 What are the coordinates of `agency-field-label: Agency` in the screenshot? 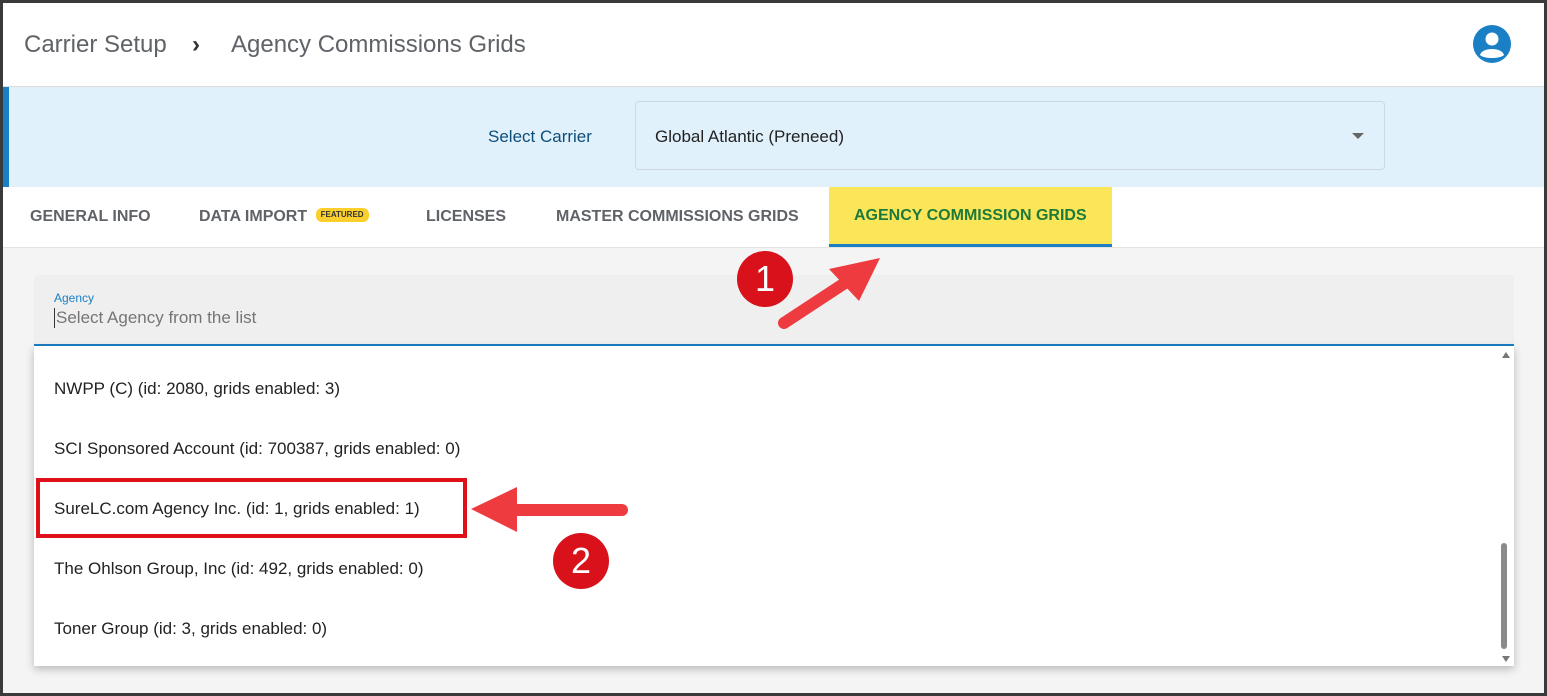 It's located at (74, 298).